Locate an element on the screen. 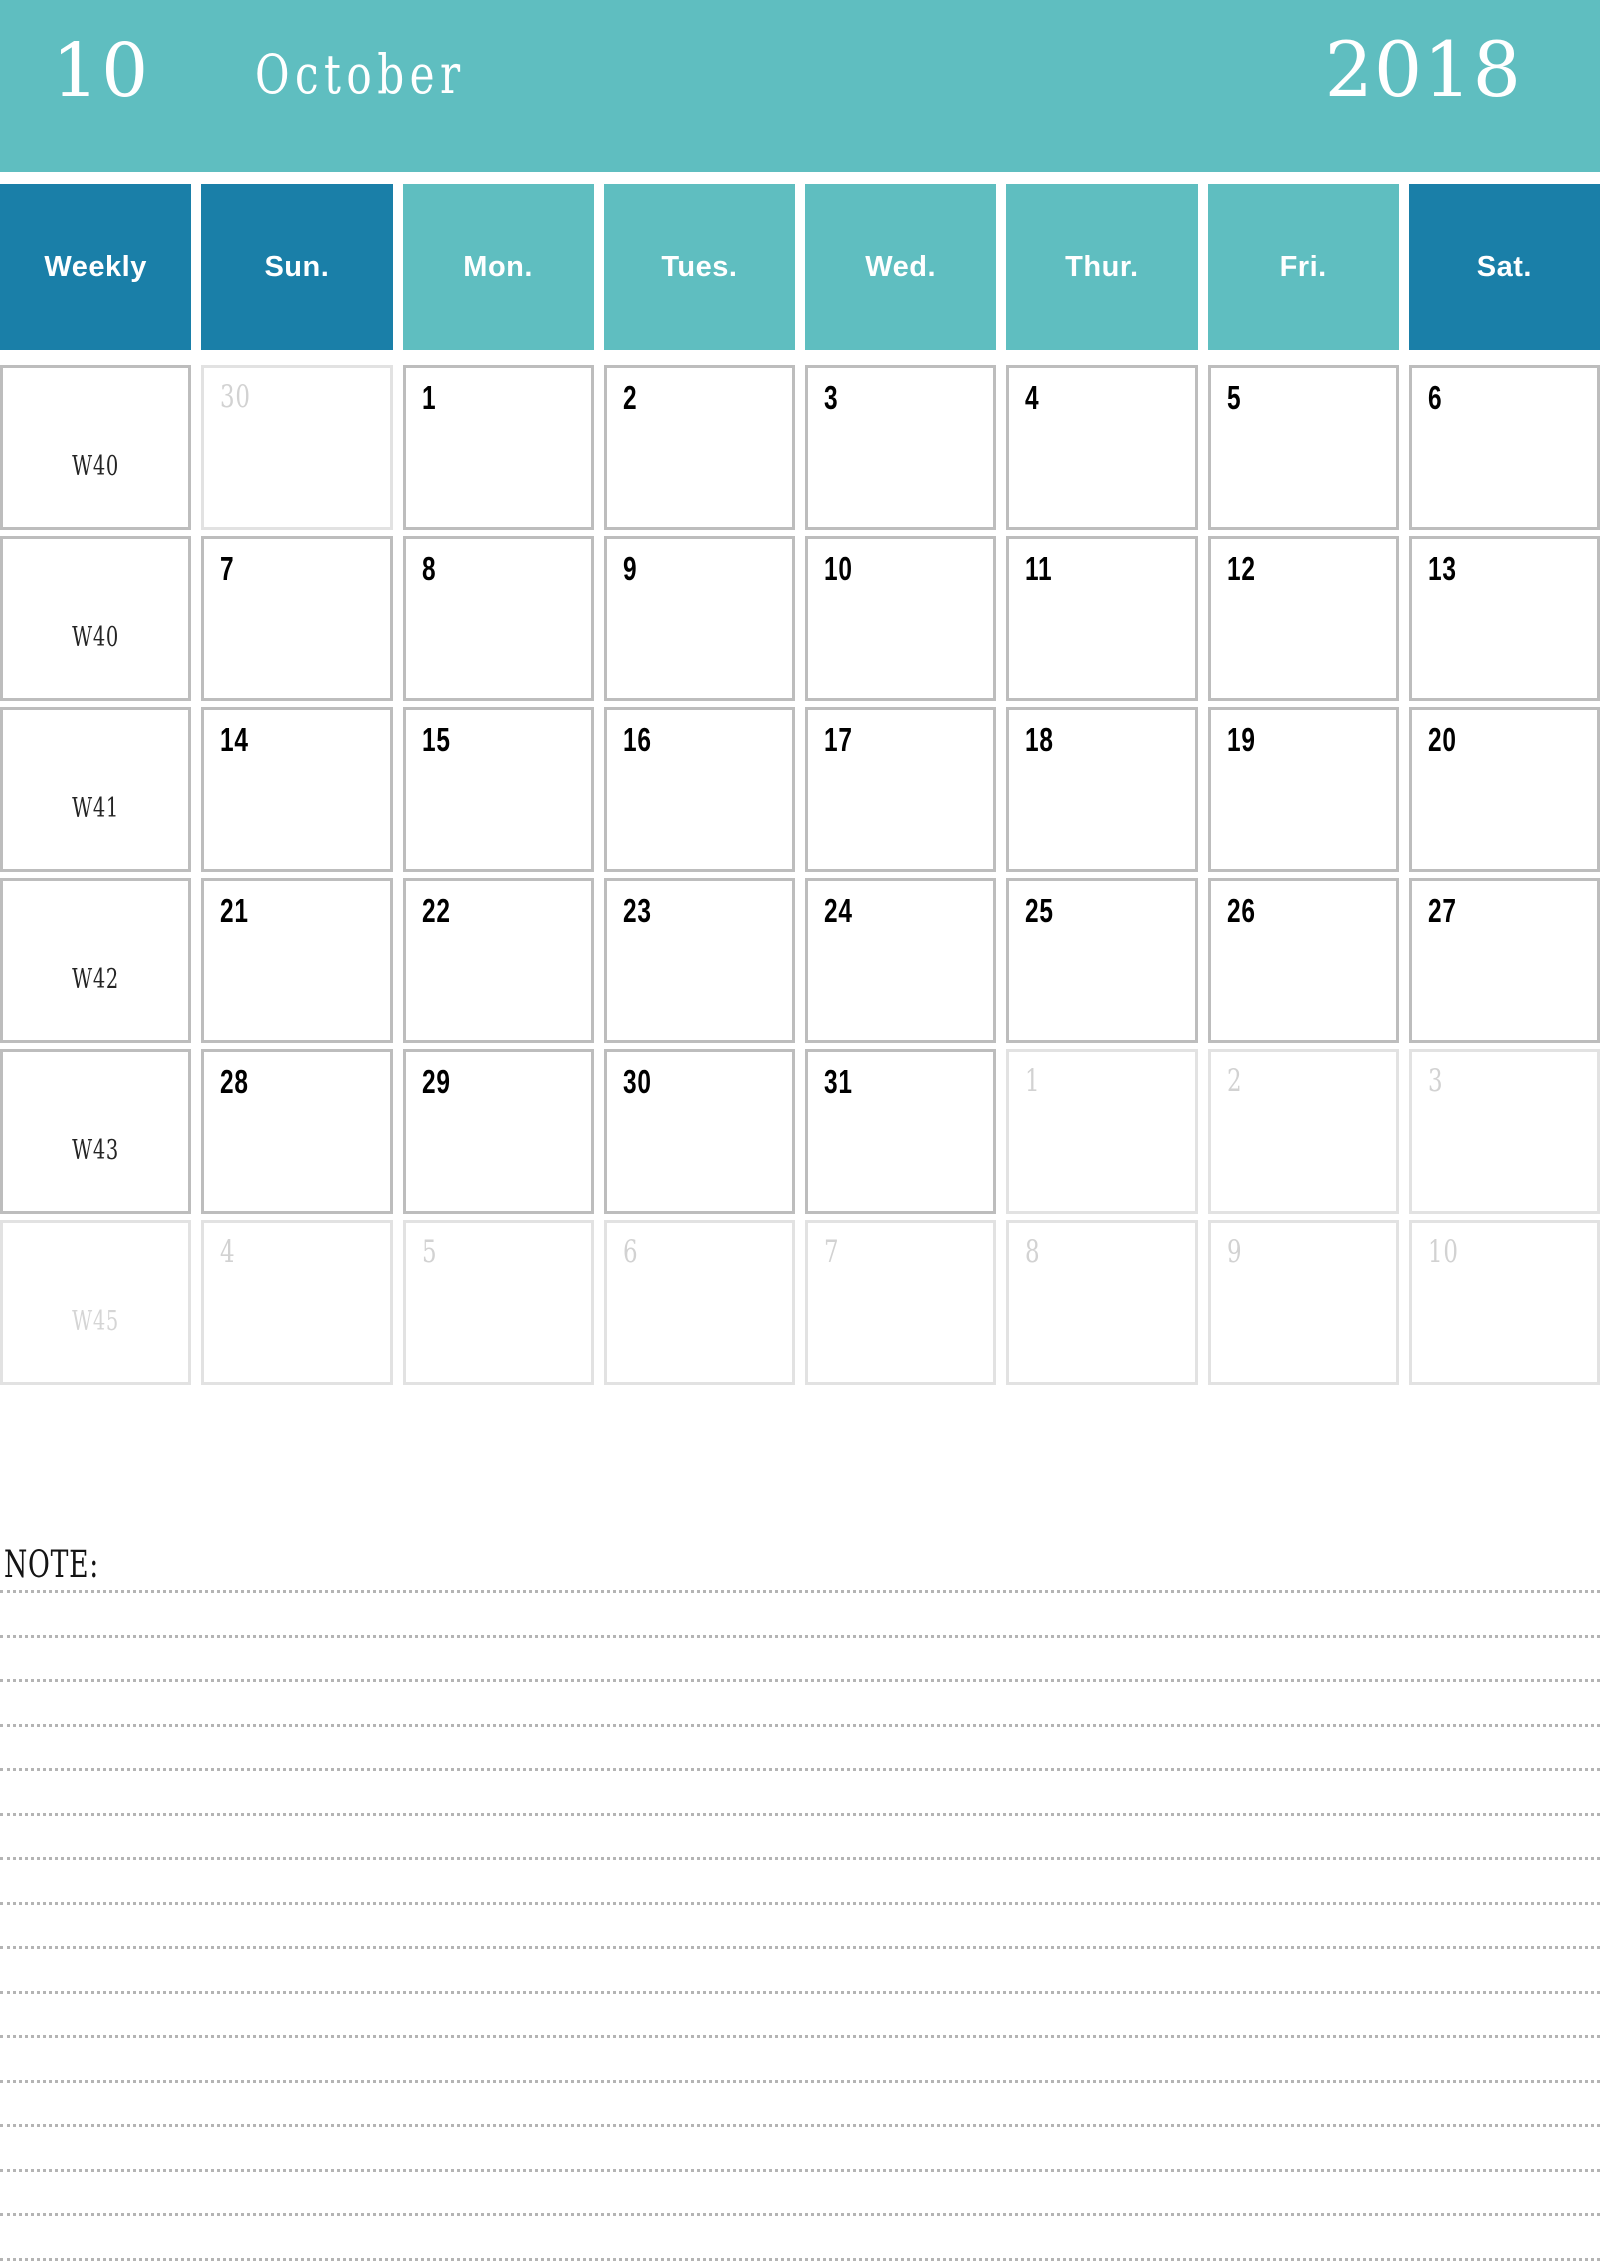 This screenshot has height=2261, width=1600. day-number: 17 is located at coordinates (838, 739).